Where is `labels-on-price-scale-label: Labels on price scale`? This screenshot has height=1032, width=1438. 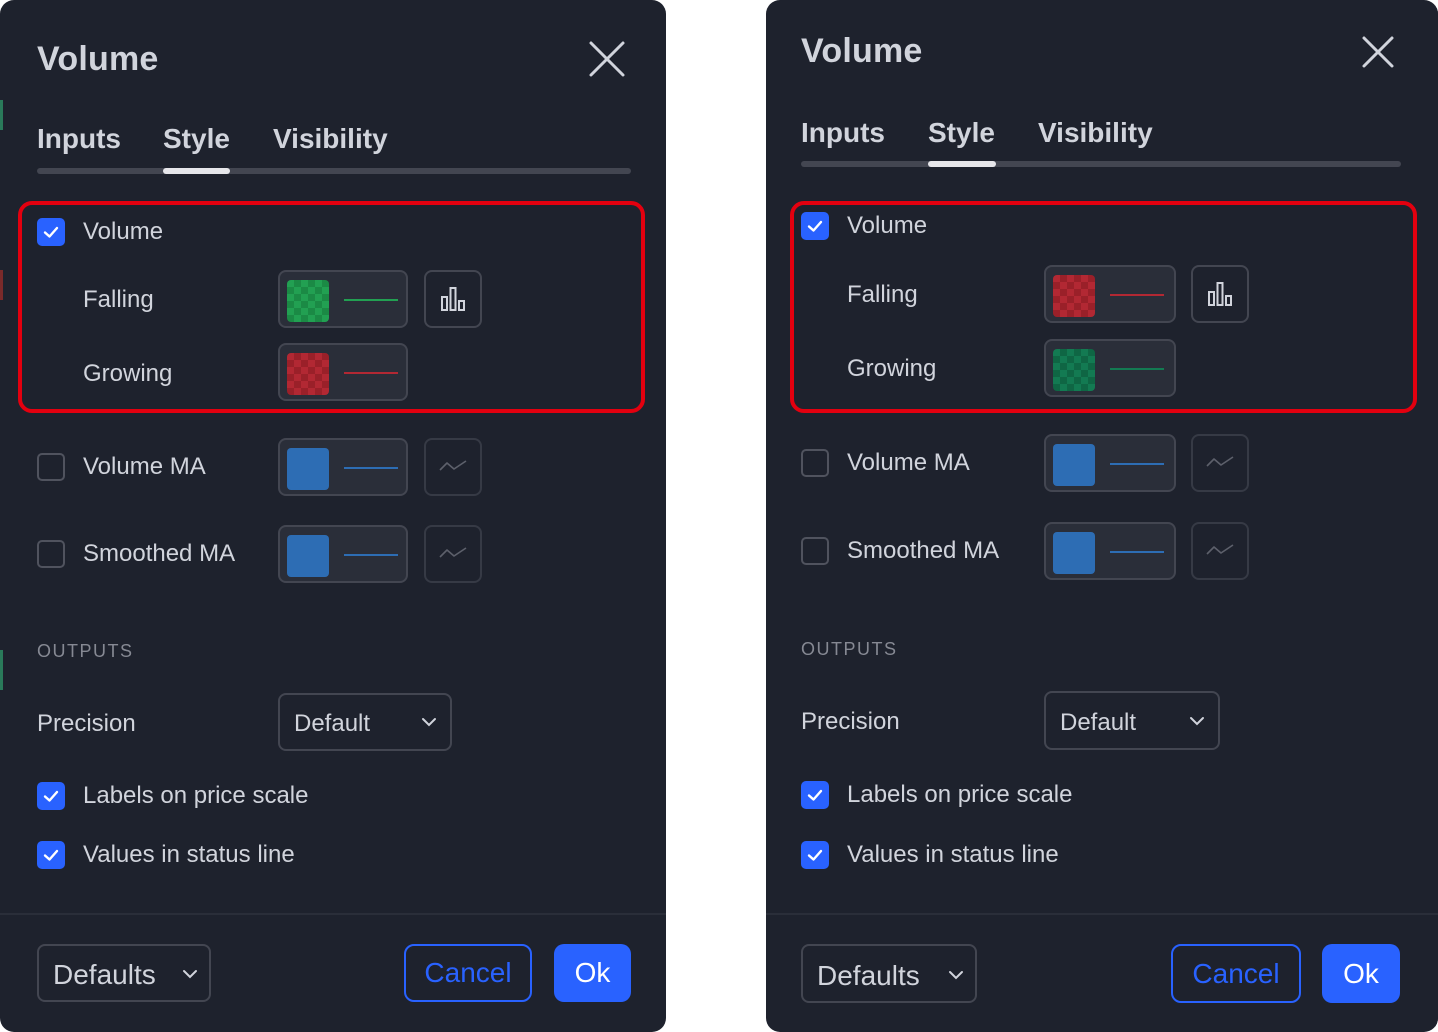
labels-on-price-scale-label: Labels on price scale is located at coordinates (960, 794).